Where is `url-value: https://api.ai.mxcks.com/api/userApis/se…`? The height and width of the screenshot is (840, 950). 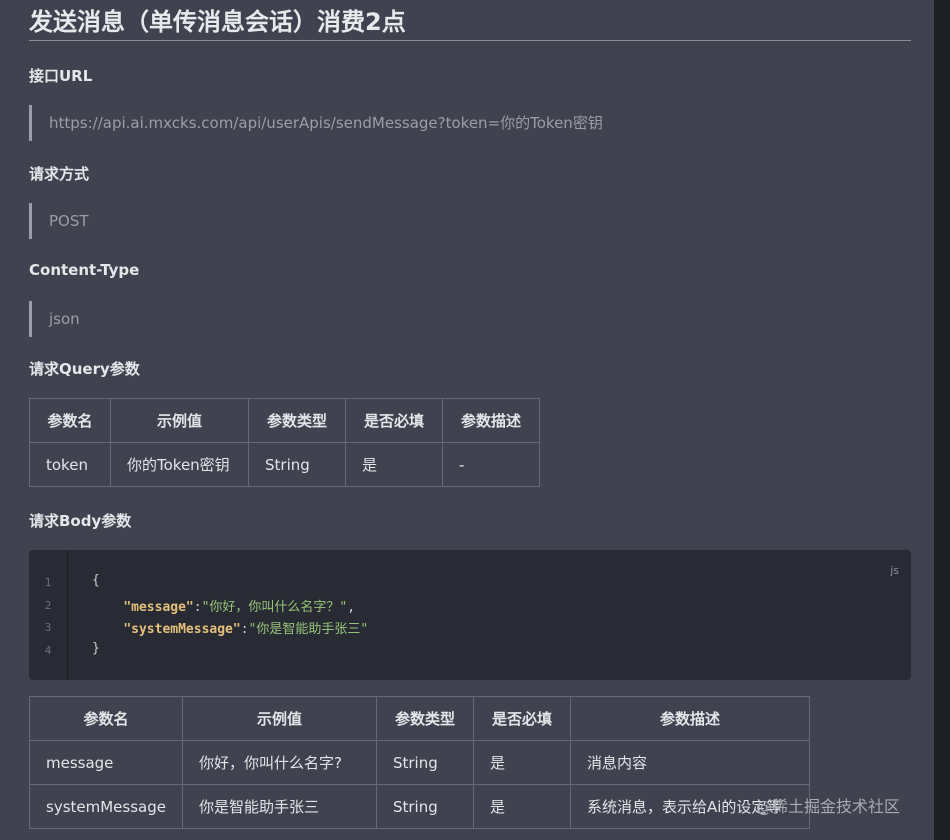
url-value: https://api.ai.mxcks.com/api/userApis/se… is located at coordinates (316, 123).